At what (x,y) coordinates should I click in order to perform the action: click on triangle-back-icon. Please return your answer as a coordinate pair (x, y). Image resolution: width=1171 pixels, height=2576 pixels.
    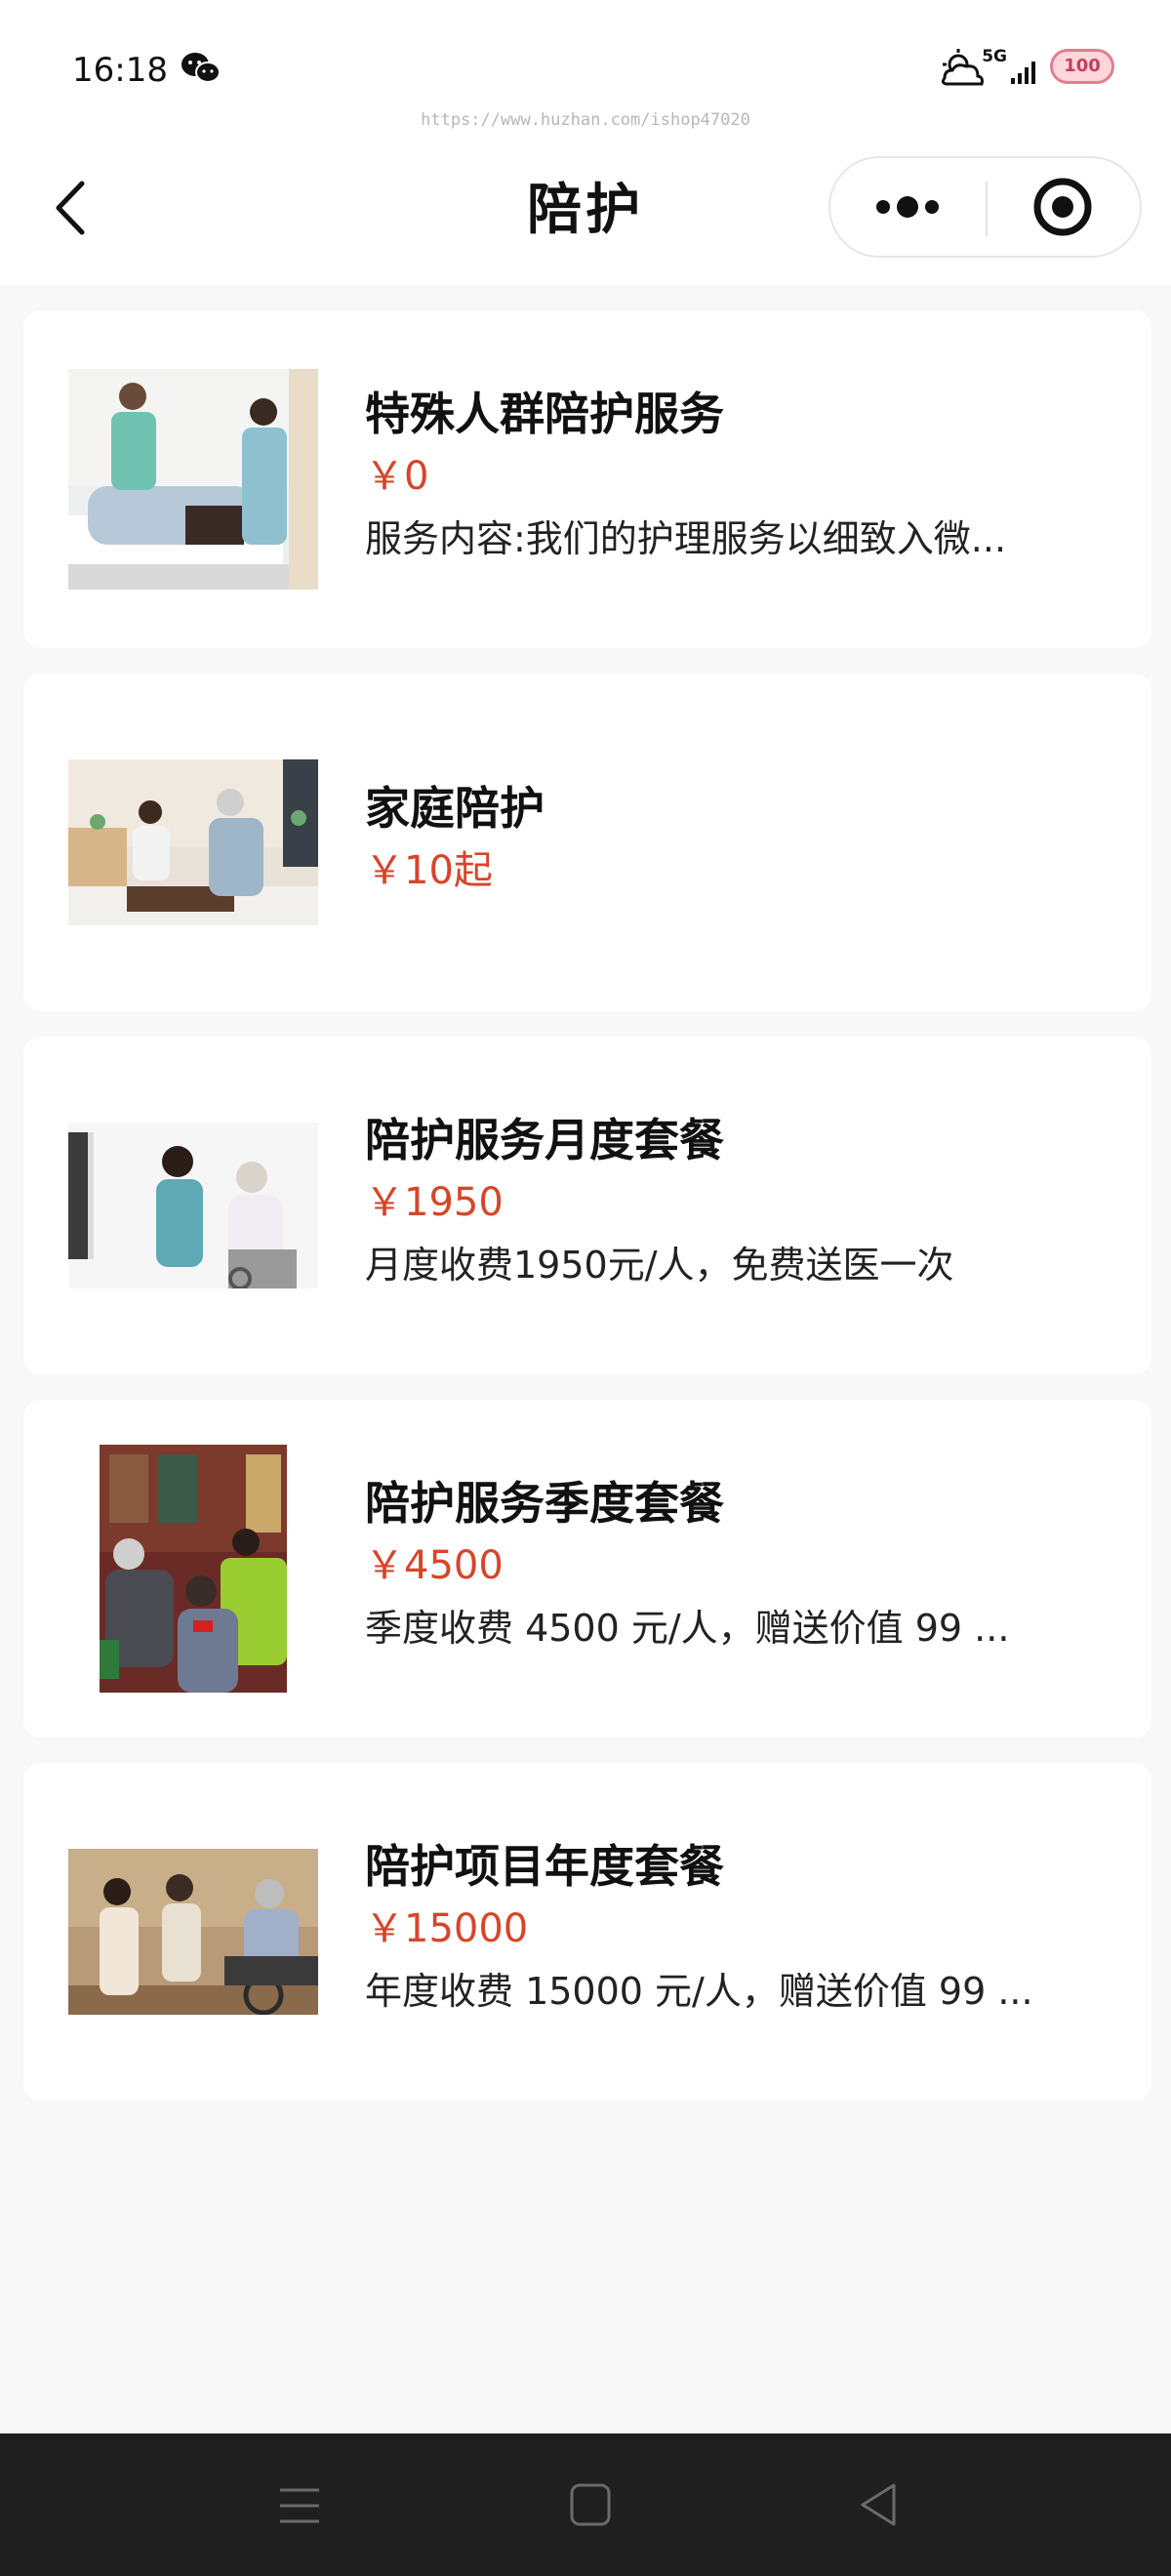
    Looking at the image, I should click on (878, 2504).